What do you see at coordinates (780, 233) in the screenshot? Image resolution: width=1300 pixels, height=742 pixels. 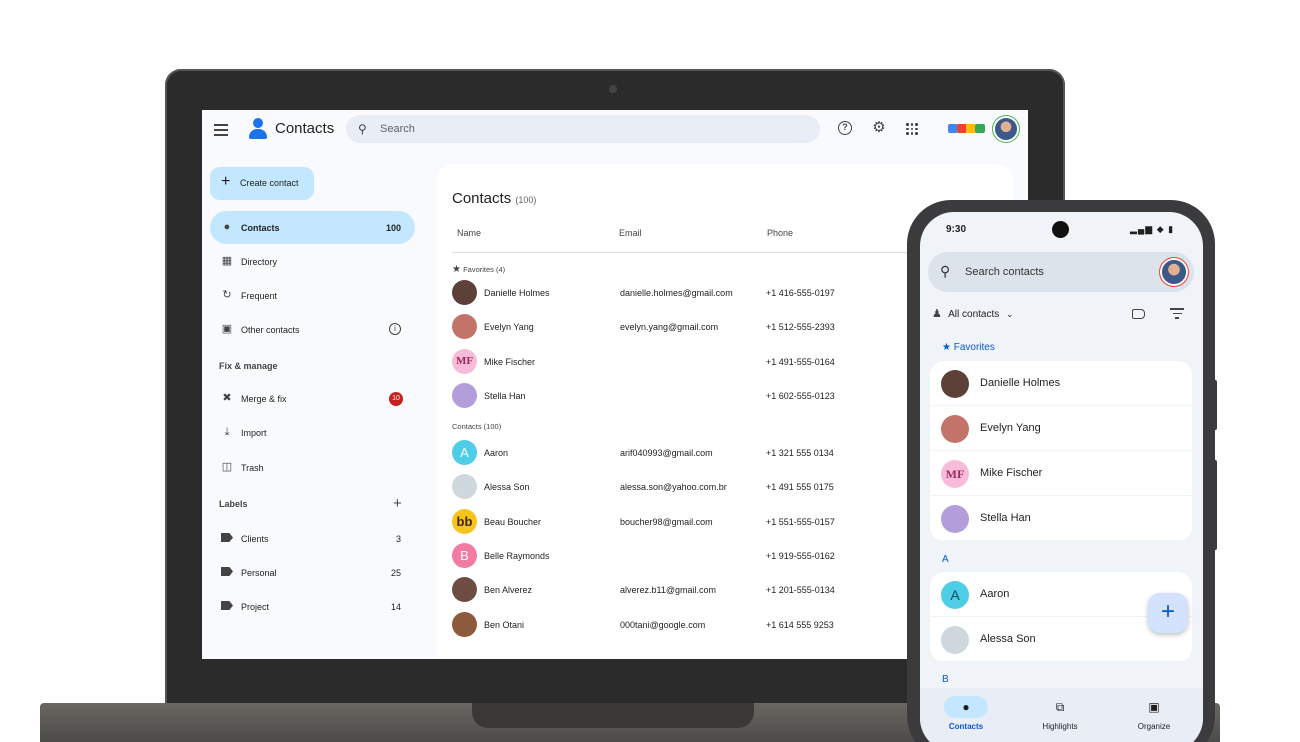 I see `column-header-phone: Phone` at bounding box center [780, 233].